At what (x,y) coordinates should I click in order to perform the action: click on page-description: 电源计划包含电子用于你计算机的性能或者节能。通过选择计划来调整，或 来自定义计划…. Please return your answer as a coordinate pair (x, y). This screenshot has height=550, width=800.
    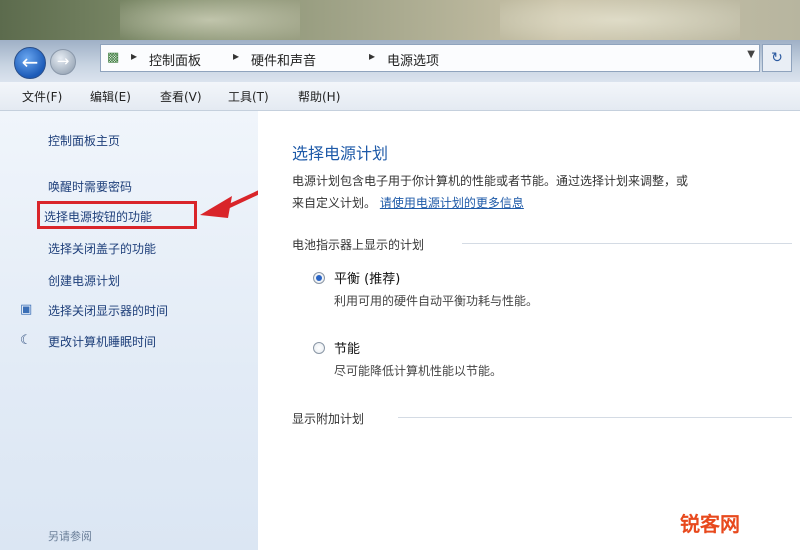
    Looking at the image, I should click on (542, 192).